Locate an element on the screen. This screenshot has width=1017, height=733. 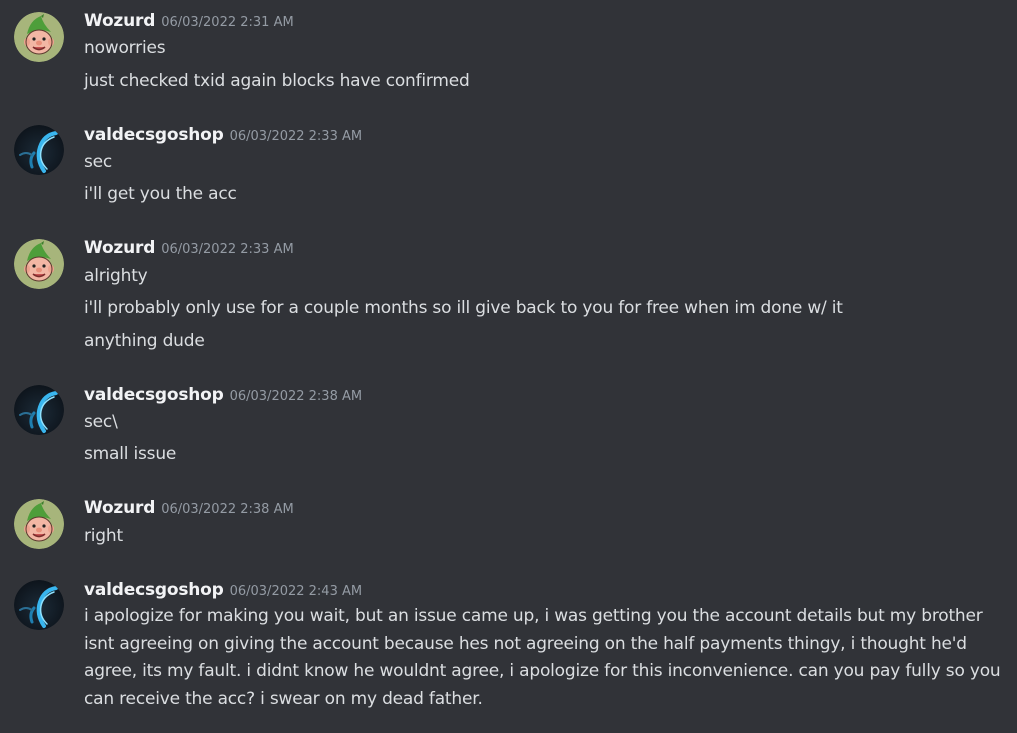
message-text: small issue is located at coordinates (130, 454).